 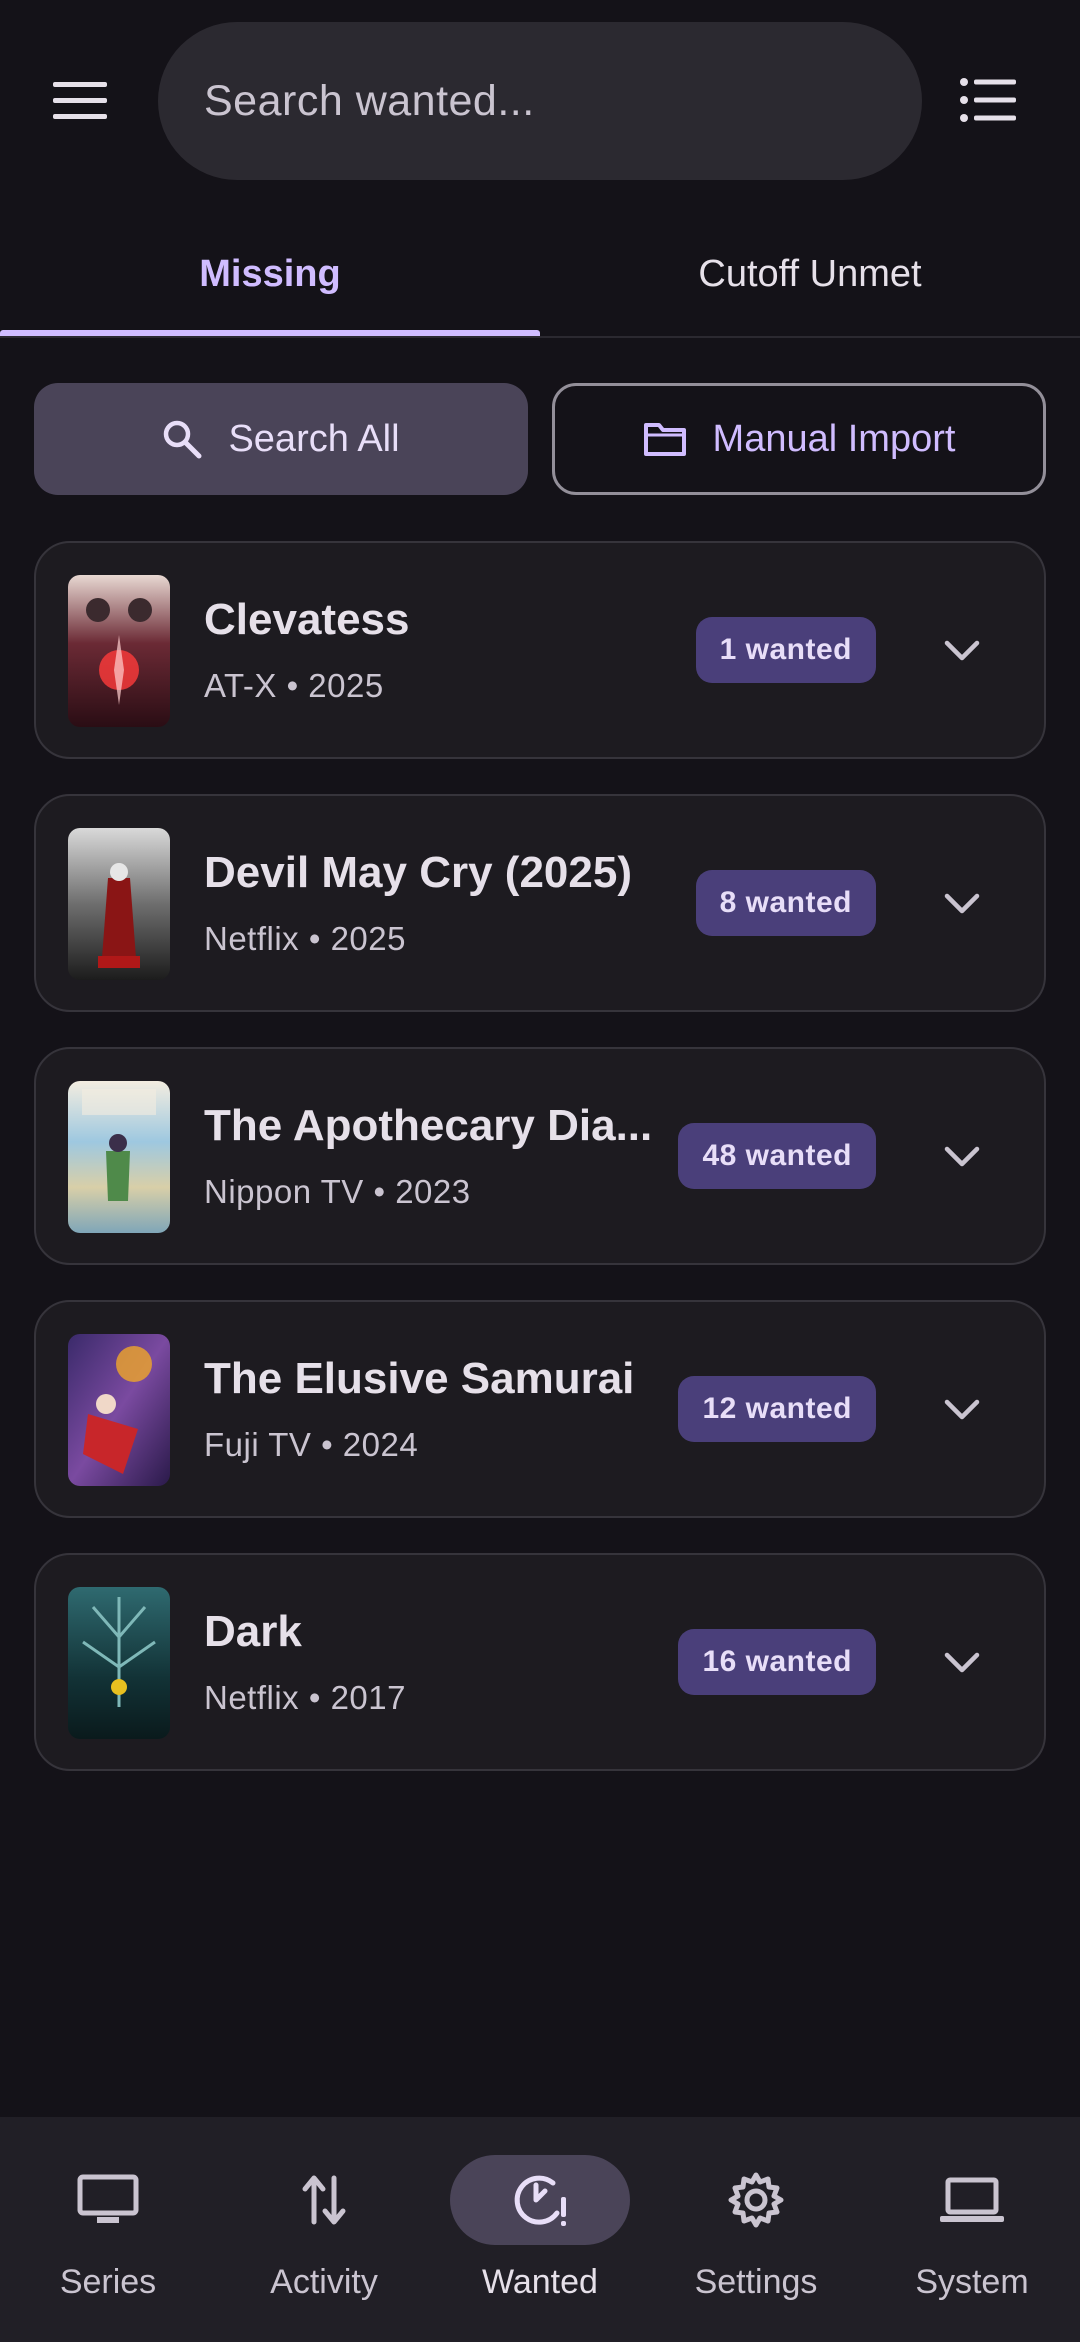 I want to click on bottom-navigation-bar: Series Activity Wanted Settings System, so click(x=540, y=2229).